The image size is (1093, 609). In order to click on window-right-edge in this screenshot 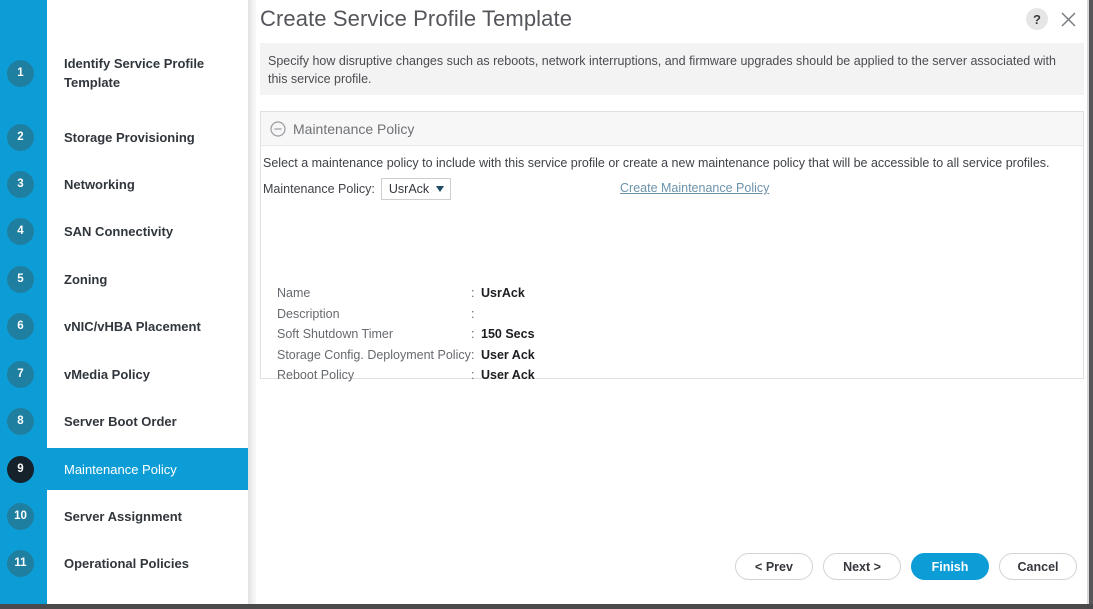, I will do `click(1091, 304)`.